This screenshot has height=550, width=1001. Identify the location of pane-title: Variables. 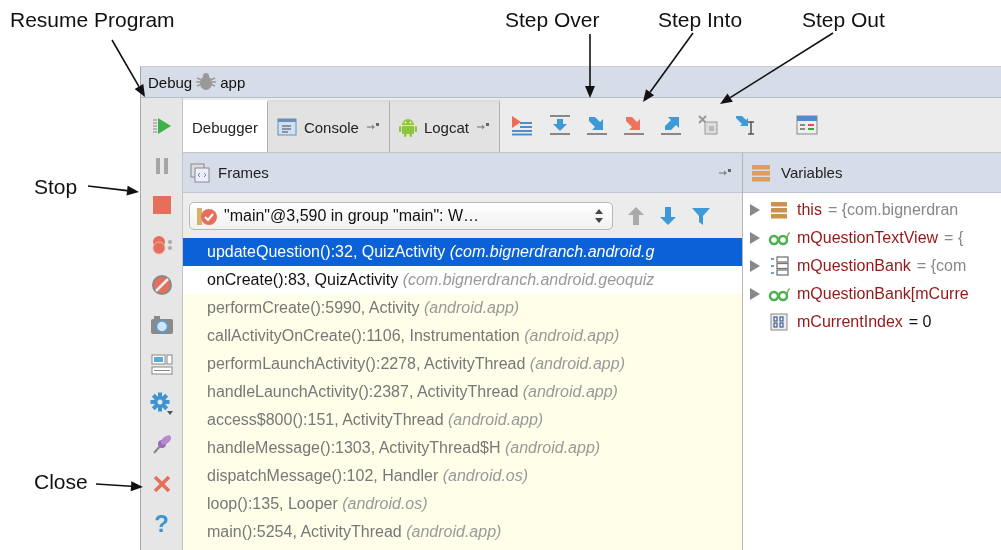
(812, 172).